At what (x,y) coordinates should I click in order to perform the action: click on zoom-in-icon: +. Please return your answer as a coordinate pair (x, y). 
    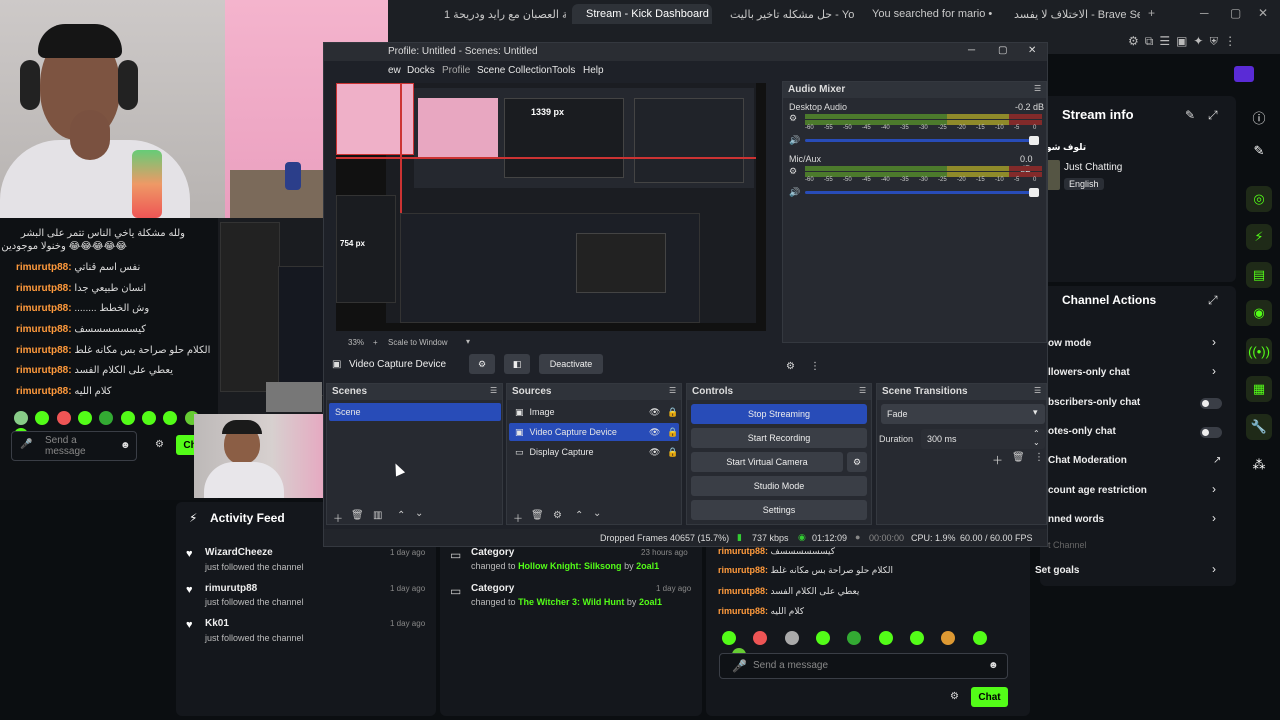
    Looking at the image, I should click on (375, 342).